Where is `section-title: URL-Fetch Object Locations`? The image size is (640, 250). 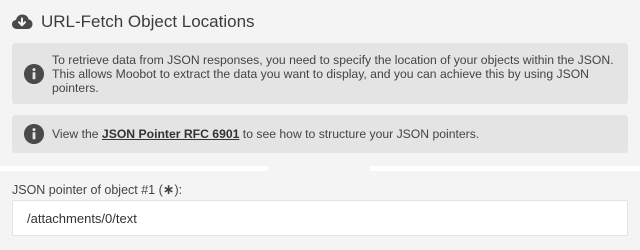 section-title: URL-Fetch Object Locations is located at coordinates (148, 21).